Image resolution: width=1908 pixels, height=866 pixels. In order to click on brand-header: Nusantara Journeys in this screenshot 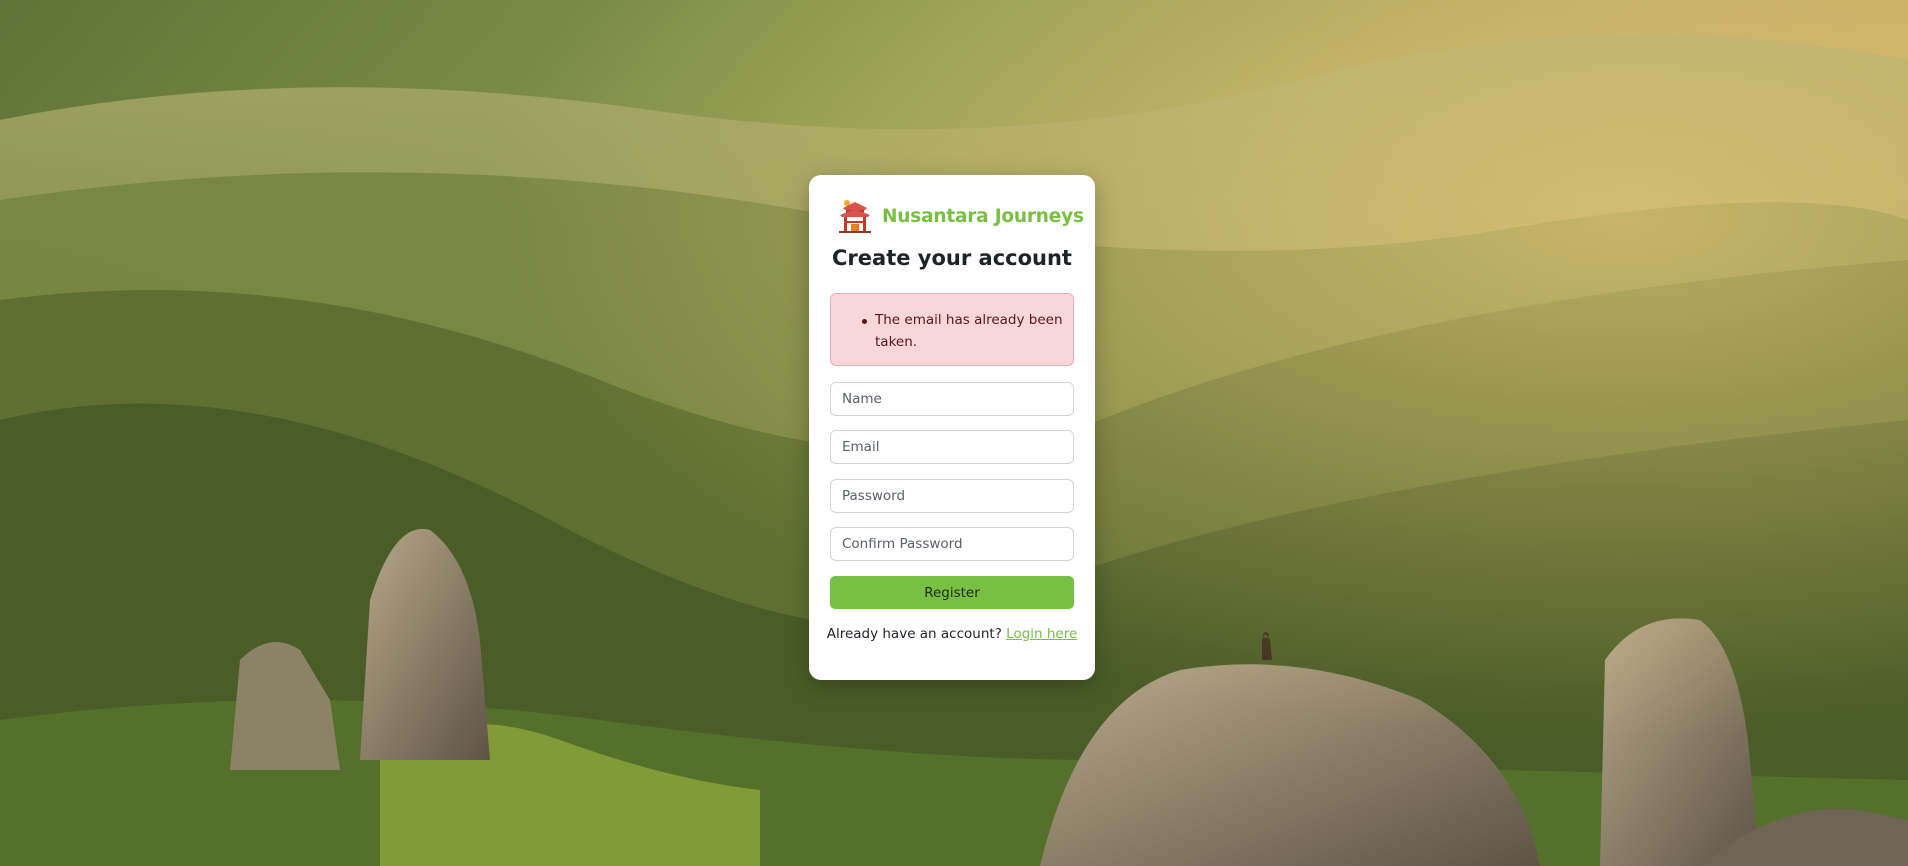, I will do `click(960, 216)`.